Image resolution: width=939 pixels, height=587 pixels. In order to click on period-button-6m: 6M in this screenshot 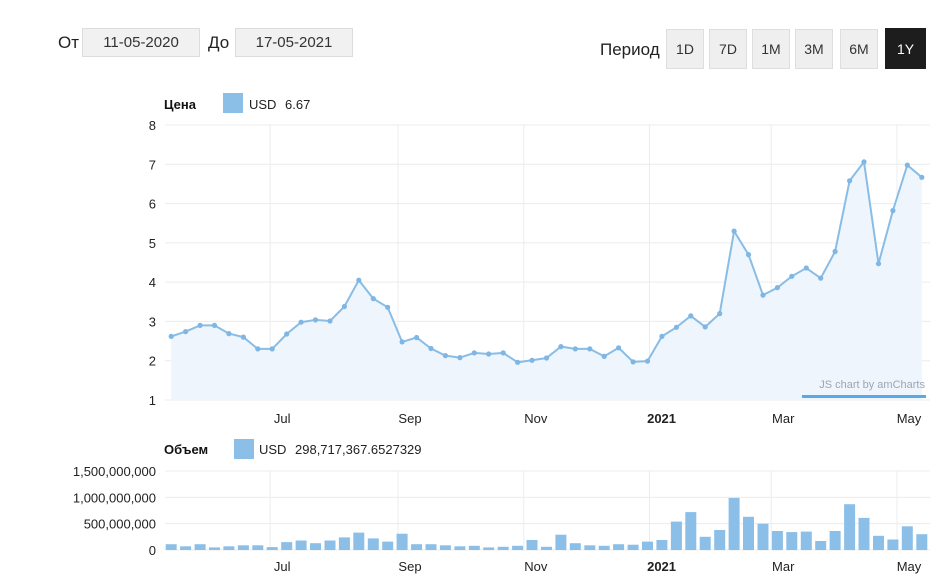, I will do `click(859, 49)`.